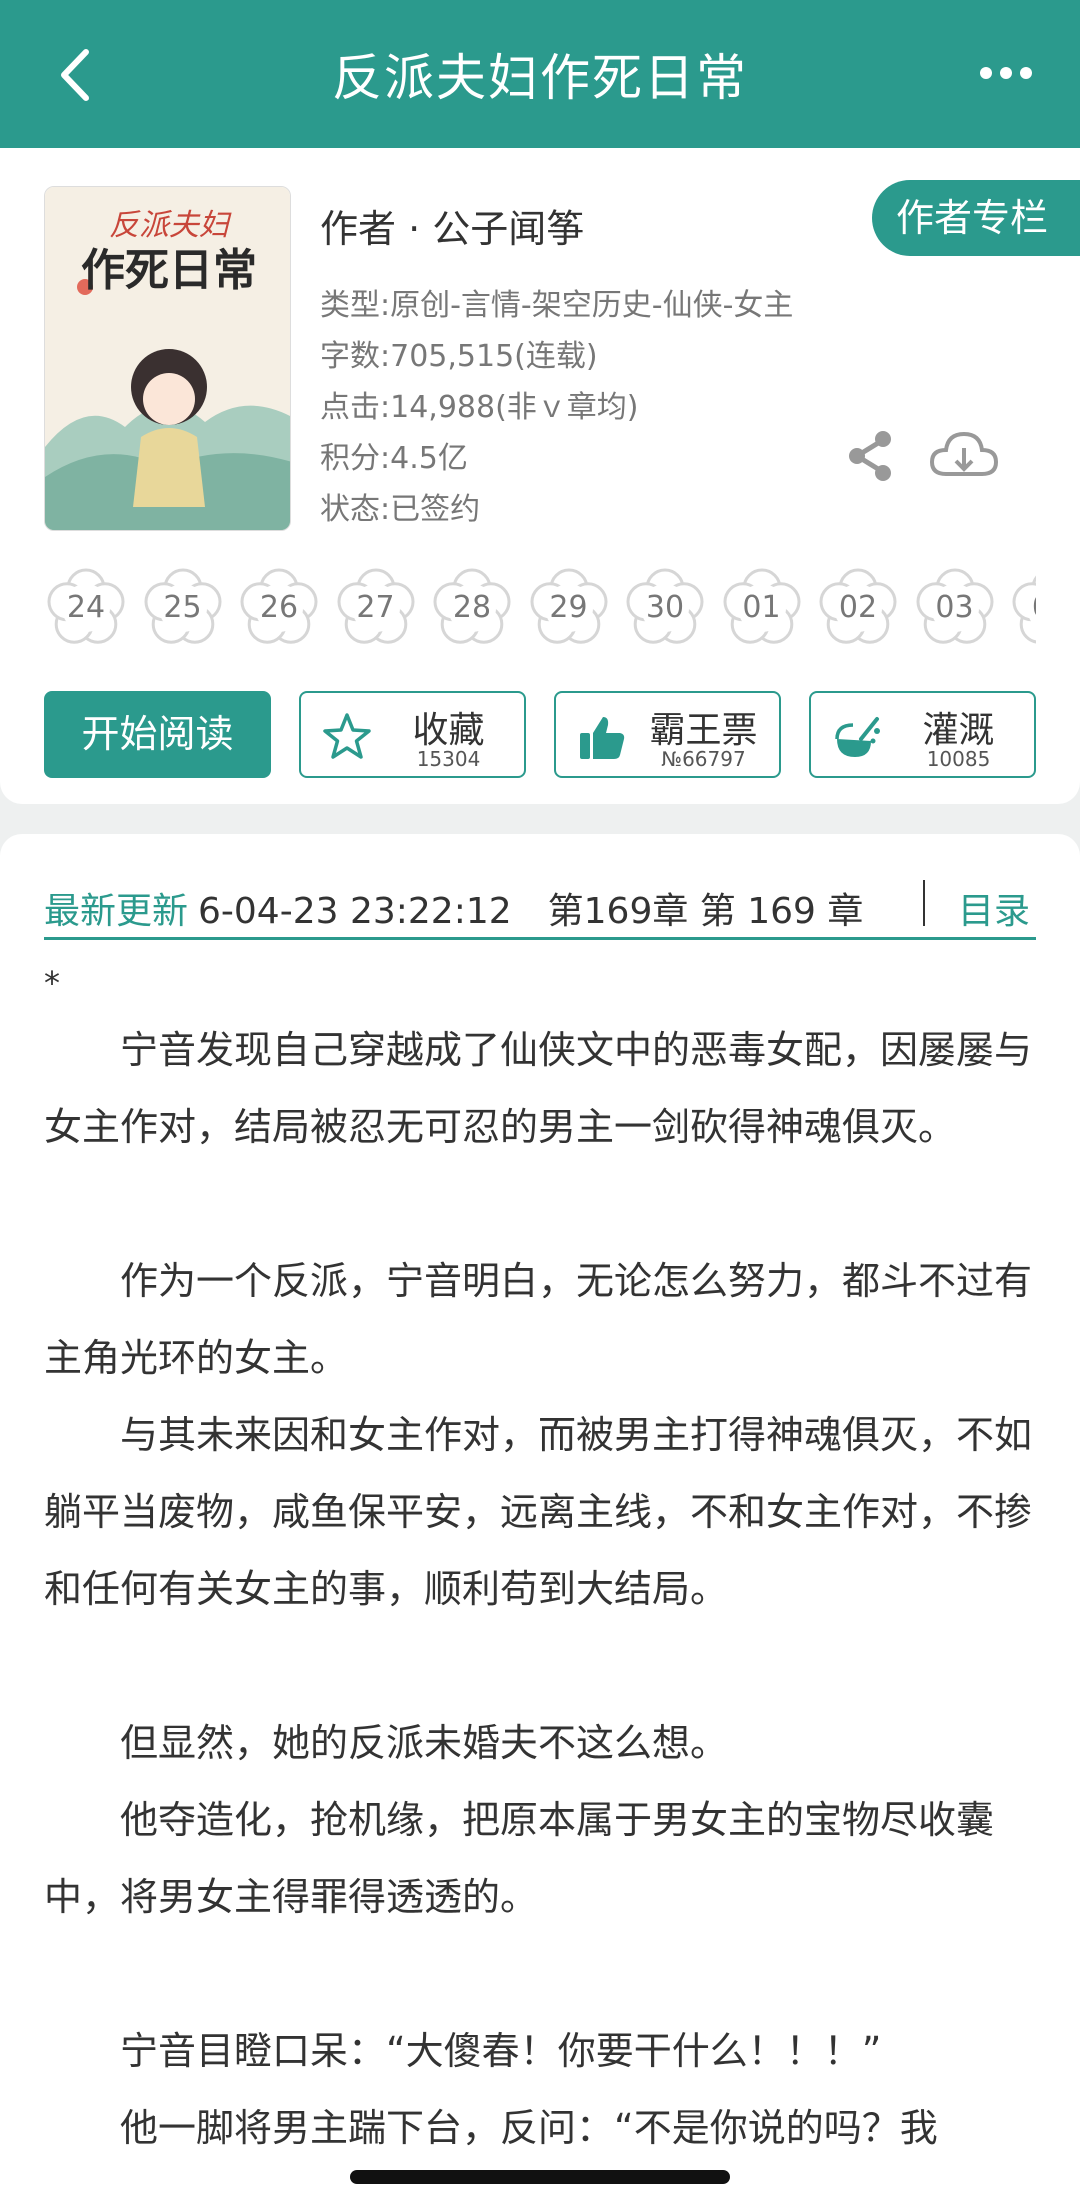  I want to click on divider-line, so click(540, 938).